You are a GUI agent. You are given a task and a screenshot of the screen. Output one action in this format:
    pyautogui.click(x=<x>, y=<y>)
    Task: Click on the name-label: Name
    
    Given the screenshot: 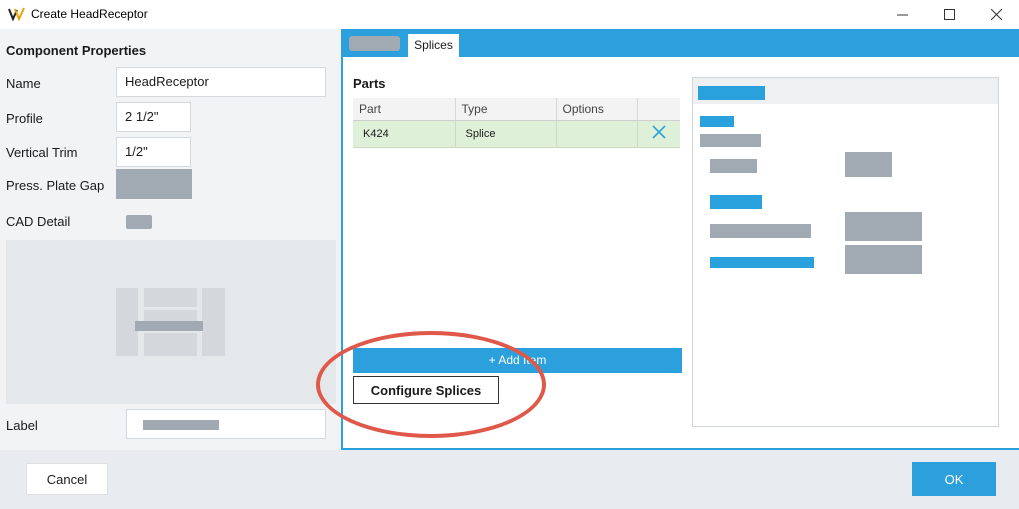 What is the action you would take?
    pyautogui.click(x=23, y=83)
    